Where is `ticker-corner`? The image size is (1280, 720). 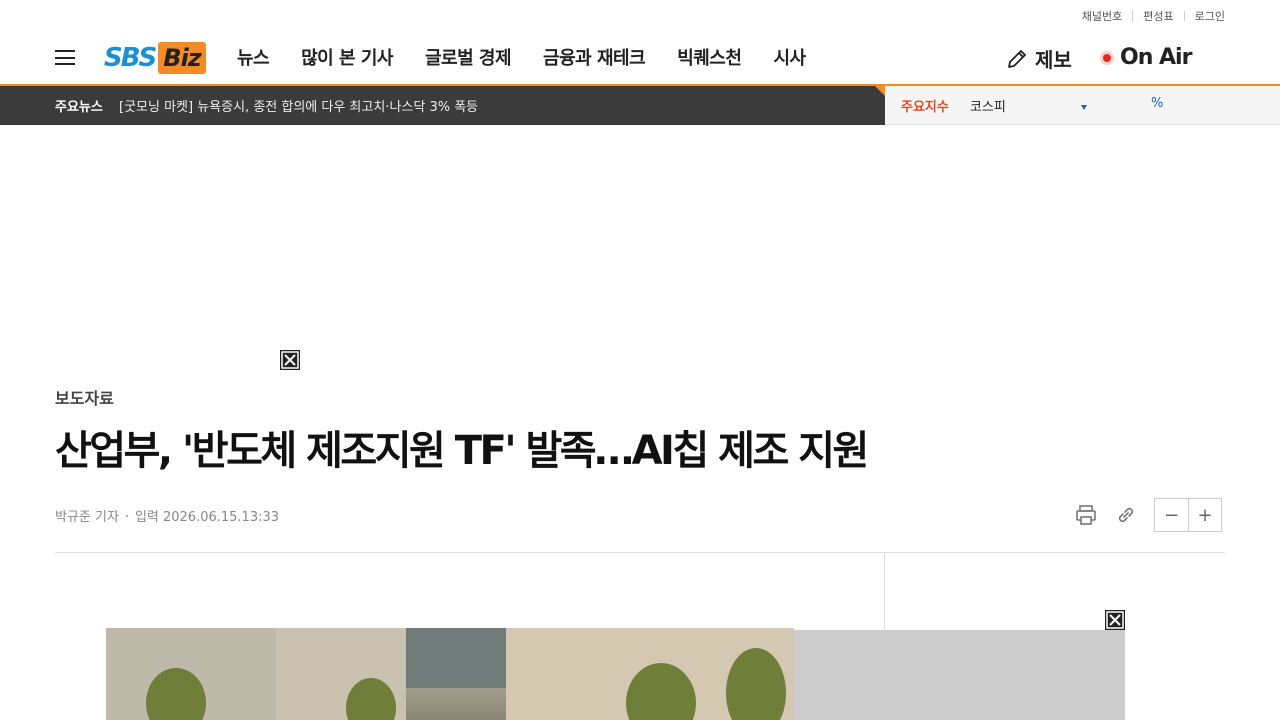 ticker-corner is located at coordinates (880, 91).